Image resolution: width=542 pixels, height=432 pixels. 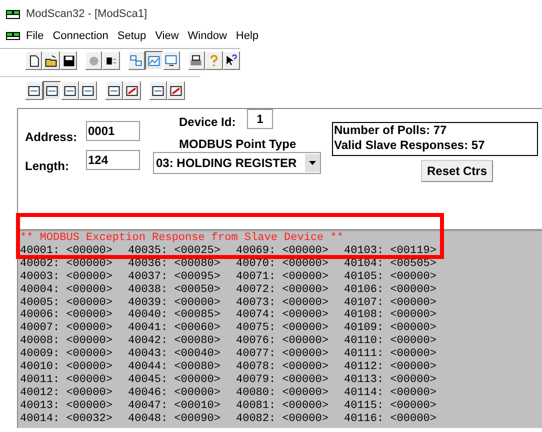 I want to click on toolbar-button, so click(x=52, y=90).